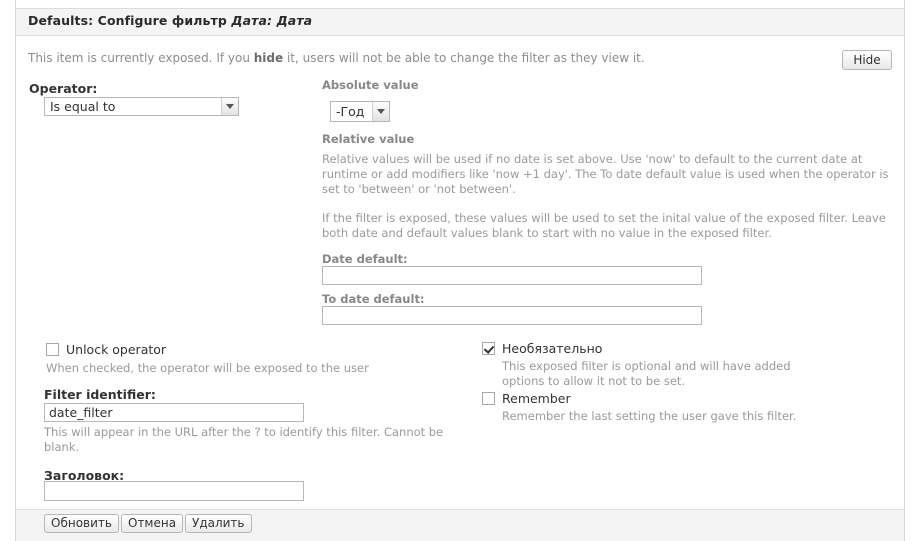 The width and height of the screenshot is (920, 541). I want to click on filter-identifier-label: Filter identifier:, so click(100, 394).